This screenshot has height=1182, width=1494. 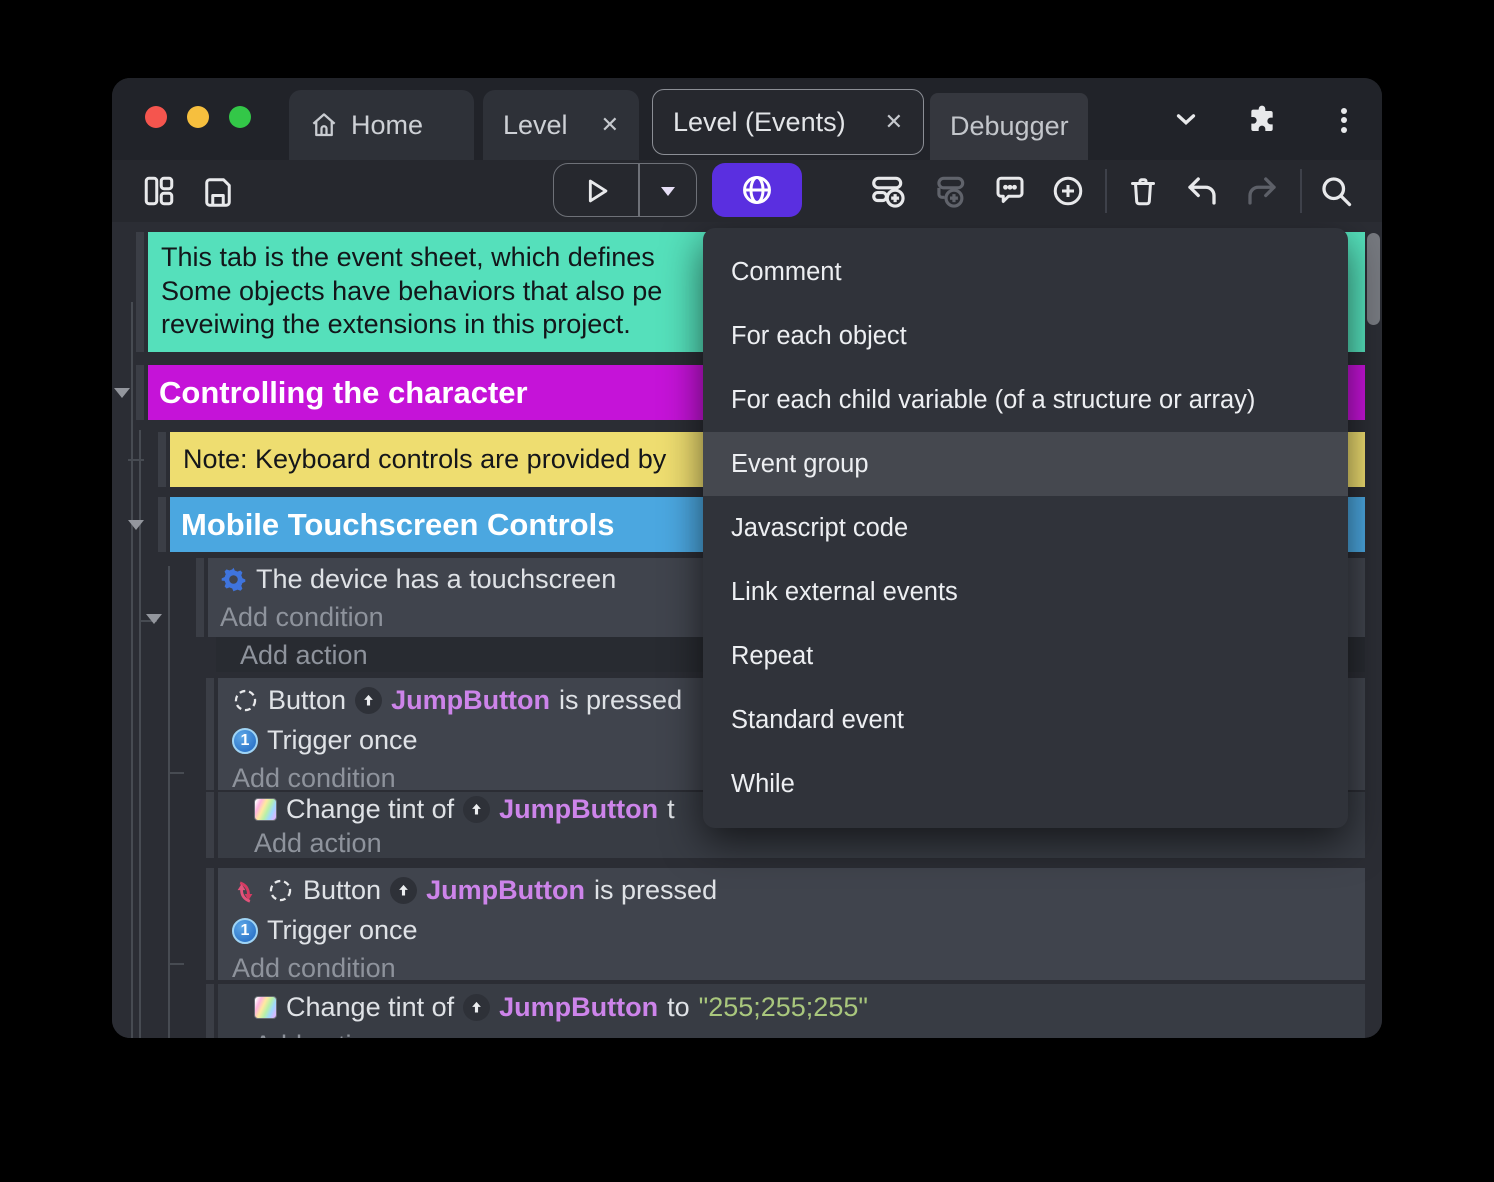 I want to click on save-icon, so click(x=218, y=191).